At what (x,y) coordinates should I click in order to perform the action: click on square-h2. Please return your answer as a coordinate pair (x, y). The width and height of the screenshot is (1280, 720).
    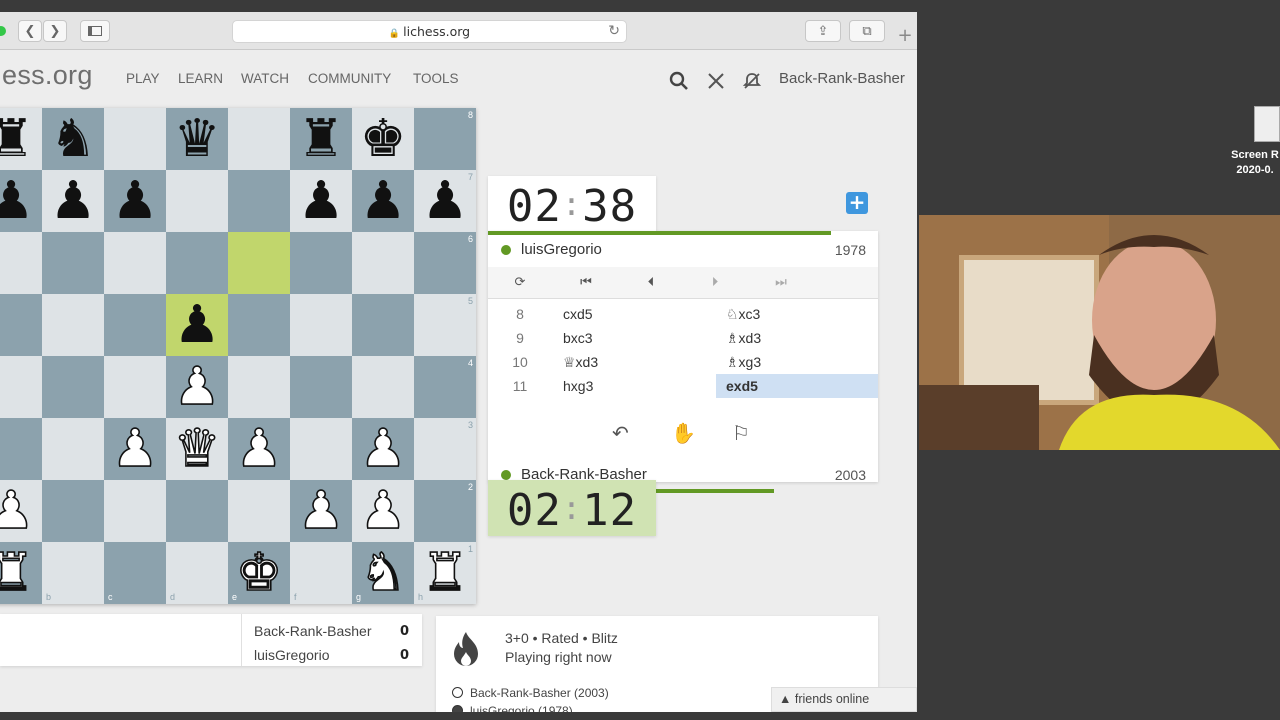
    Looking at the image, I should click on (445, 511).